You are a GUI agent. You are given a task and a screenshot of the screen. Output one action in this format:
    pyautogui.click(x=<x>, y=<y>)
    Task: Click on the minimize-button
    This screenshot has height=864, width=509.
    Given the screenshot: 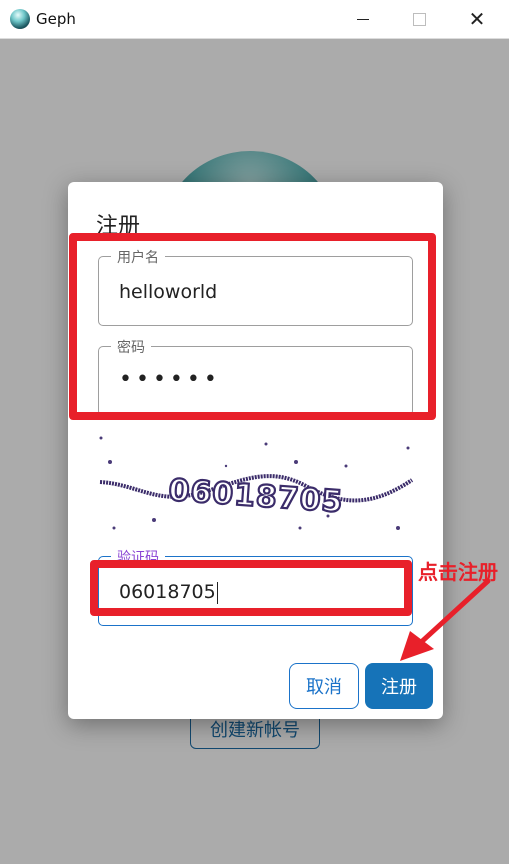 What is the action you would take?
    pyautogui.click(x=363, y=19)
    